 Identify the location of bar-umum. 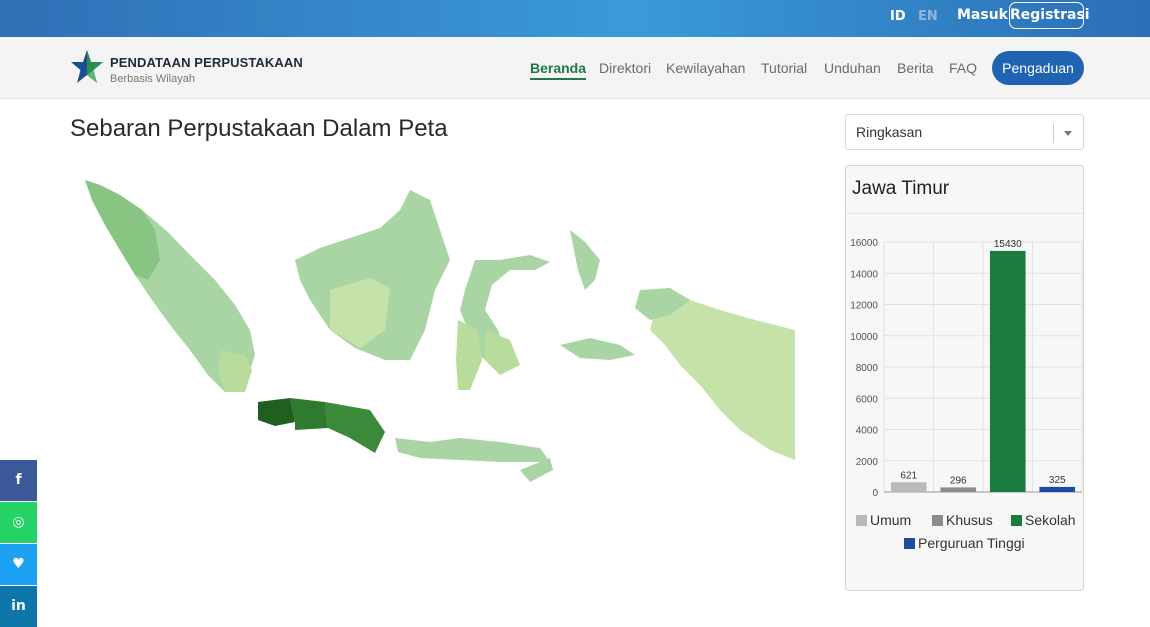
(908, 487).